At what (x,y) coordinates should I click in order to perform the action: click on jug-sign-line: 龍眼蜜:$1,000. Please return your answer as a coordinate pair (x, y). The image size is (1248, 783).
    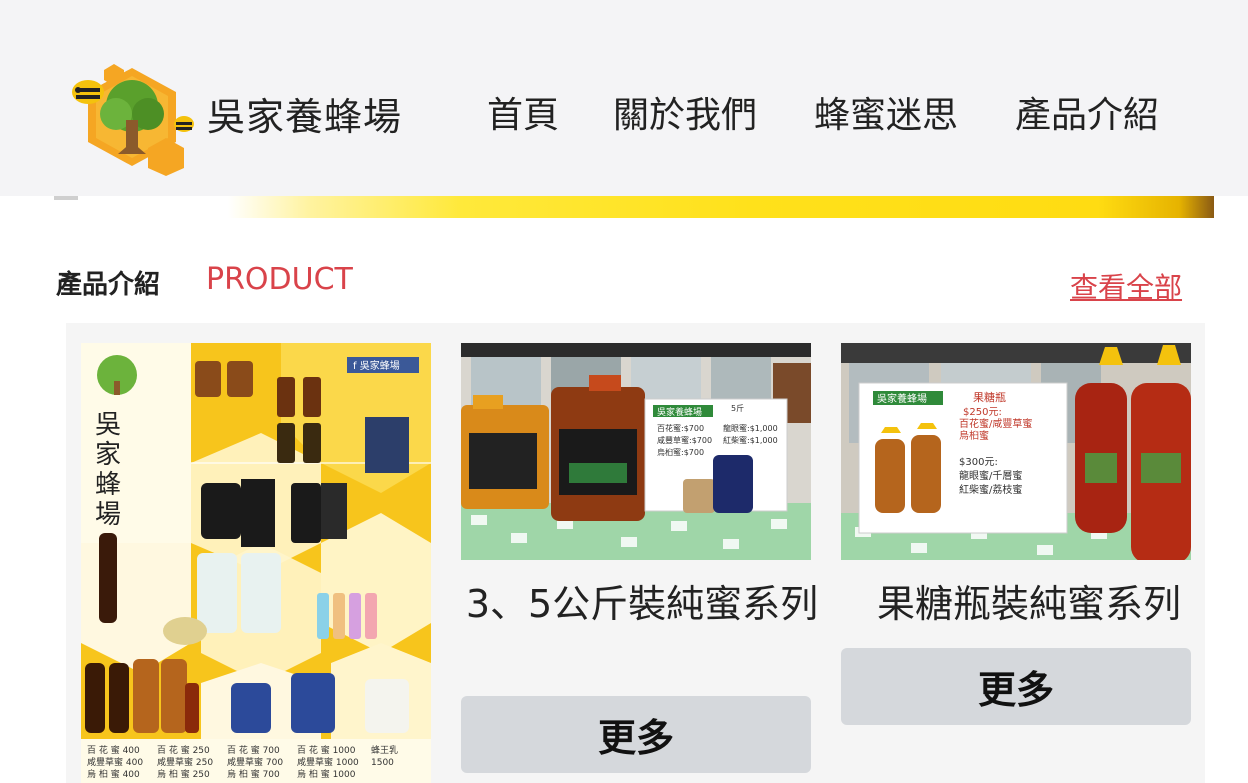
    Looking at the image, I should click on (750, 428).